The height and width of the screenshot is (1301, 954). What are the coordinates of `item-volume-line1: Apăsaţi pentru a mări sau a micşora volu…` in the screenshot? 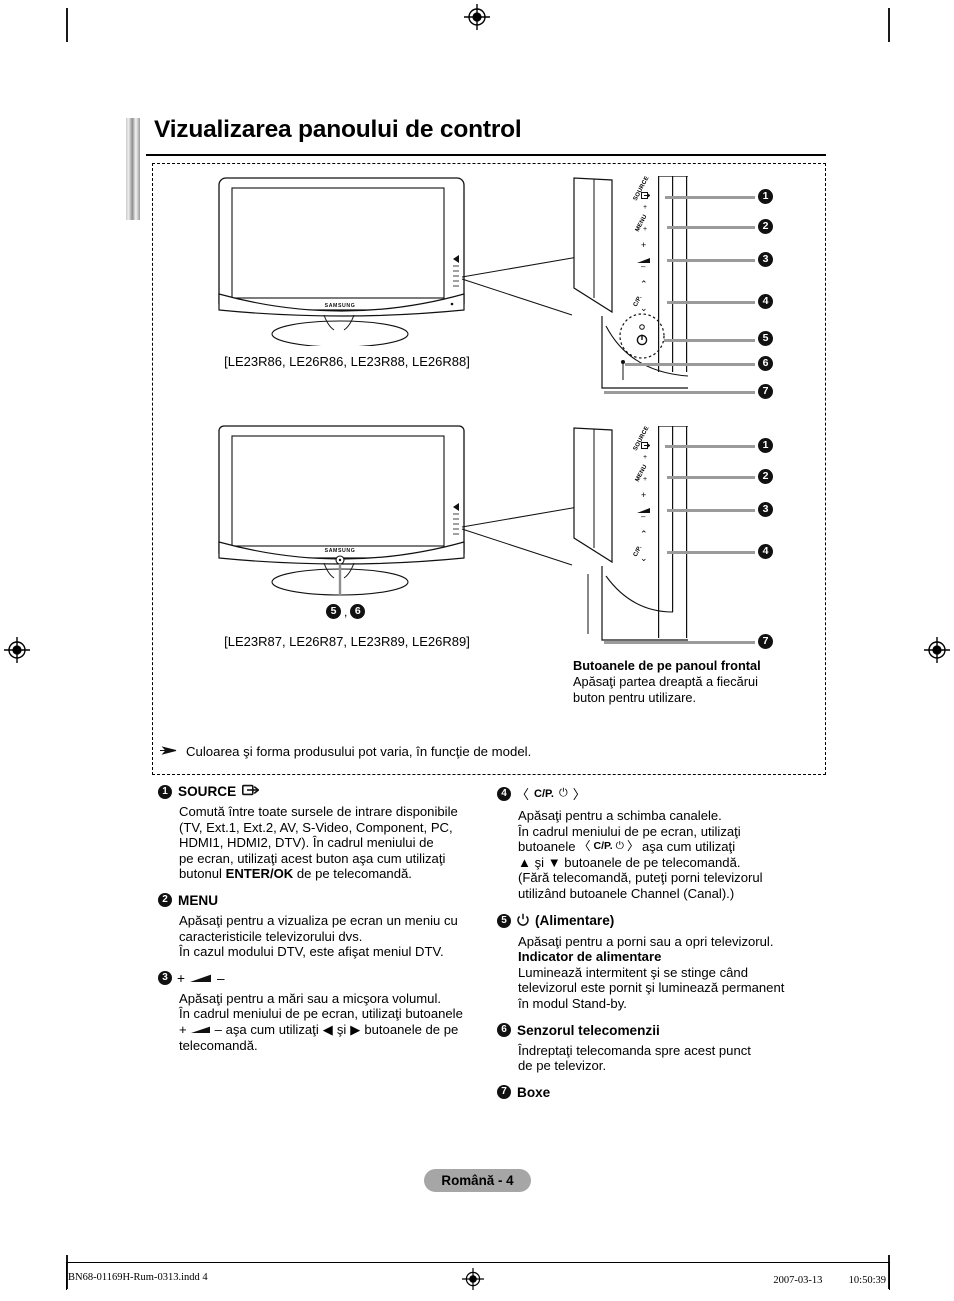 It's located at (310, 998).